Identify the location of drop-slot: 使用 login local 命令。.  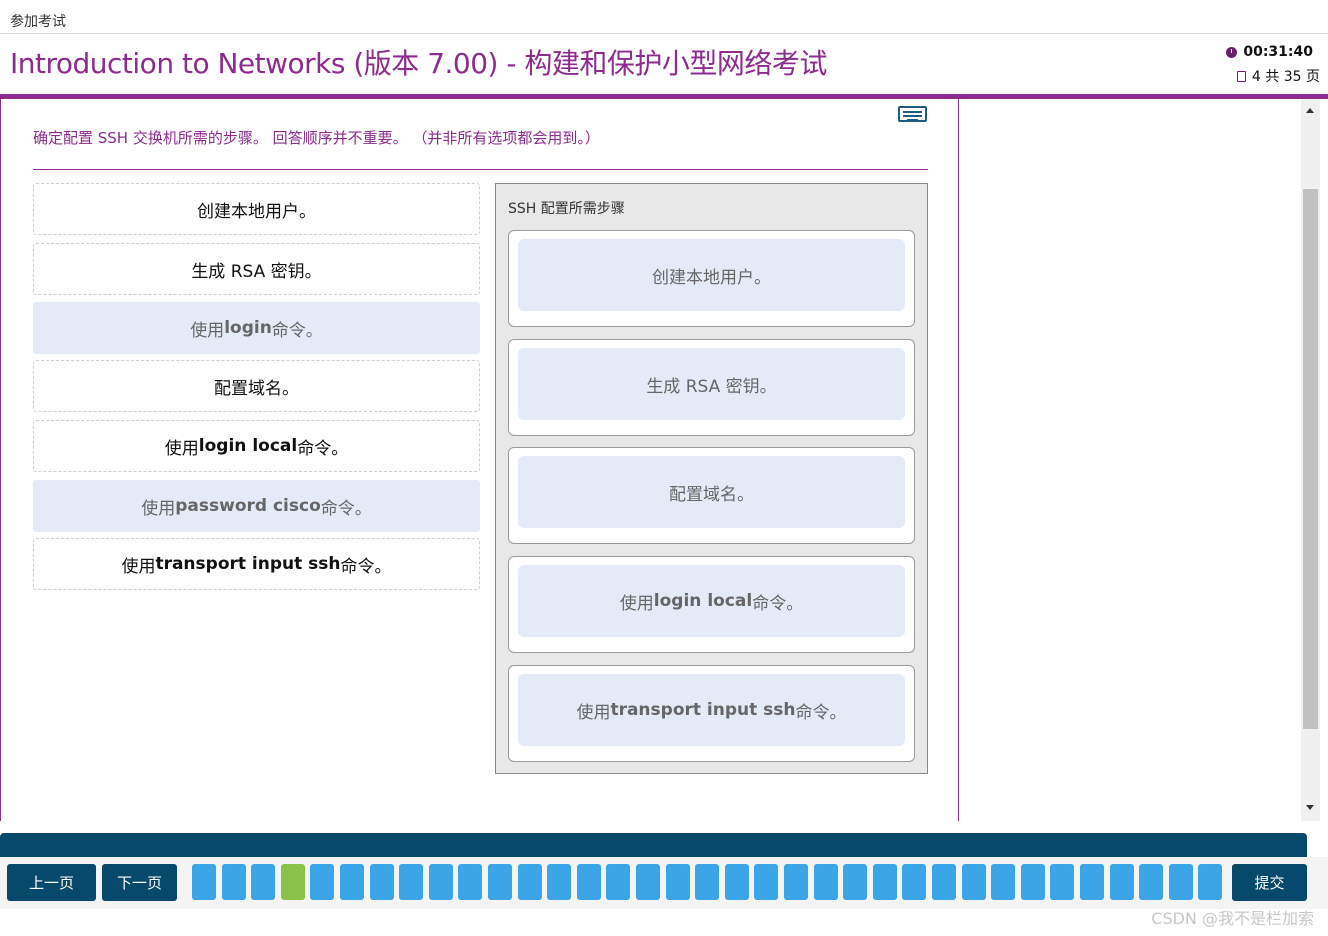
(711, 604).